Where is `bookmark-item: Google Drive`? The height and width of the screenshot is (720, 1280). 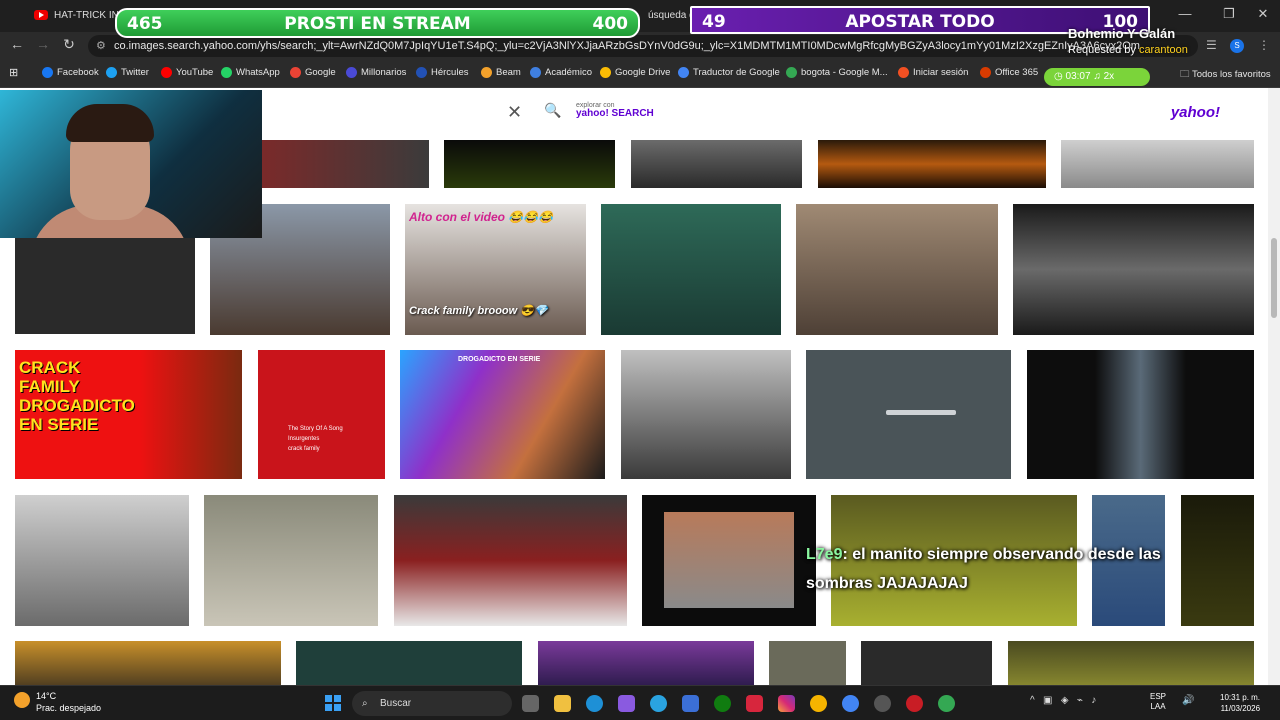 bookmark-item: Google Drive is located at coordinates (635, 72).